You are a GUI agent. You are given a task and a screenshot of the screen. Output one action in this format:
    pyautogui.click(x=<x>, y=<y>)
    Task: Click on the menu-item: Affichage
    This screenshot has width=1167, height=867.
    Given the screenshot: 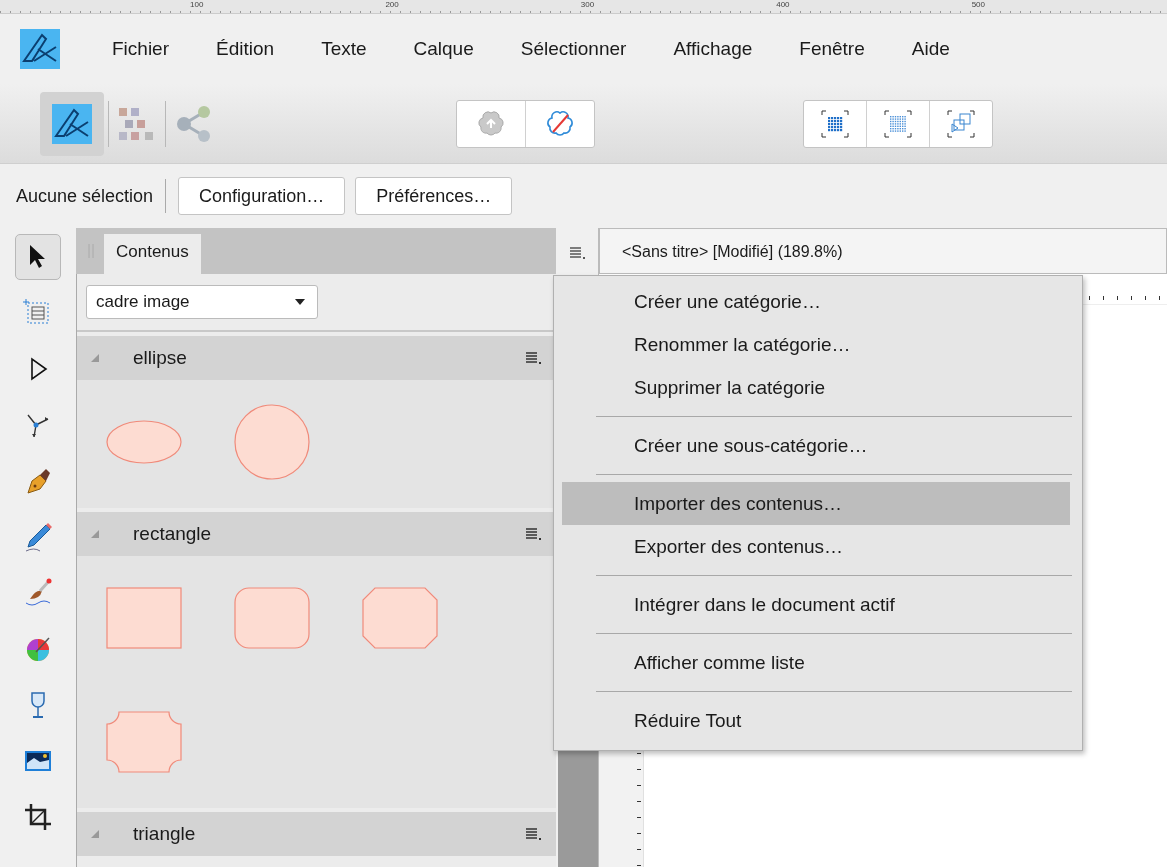 What is the action you would take?
    pyautogui.click(x=713, y=49)
    